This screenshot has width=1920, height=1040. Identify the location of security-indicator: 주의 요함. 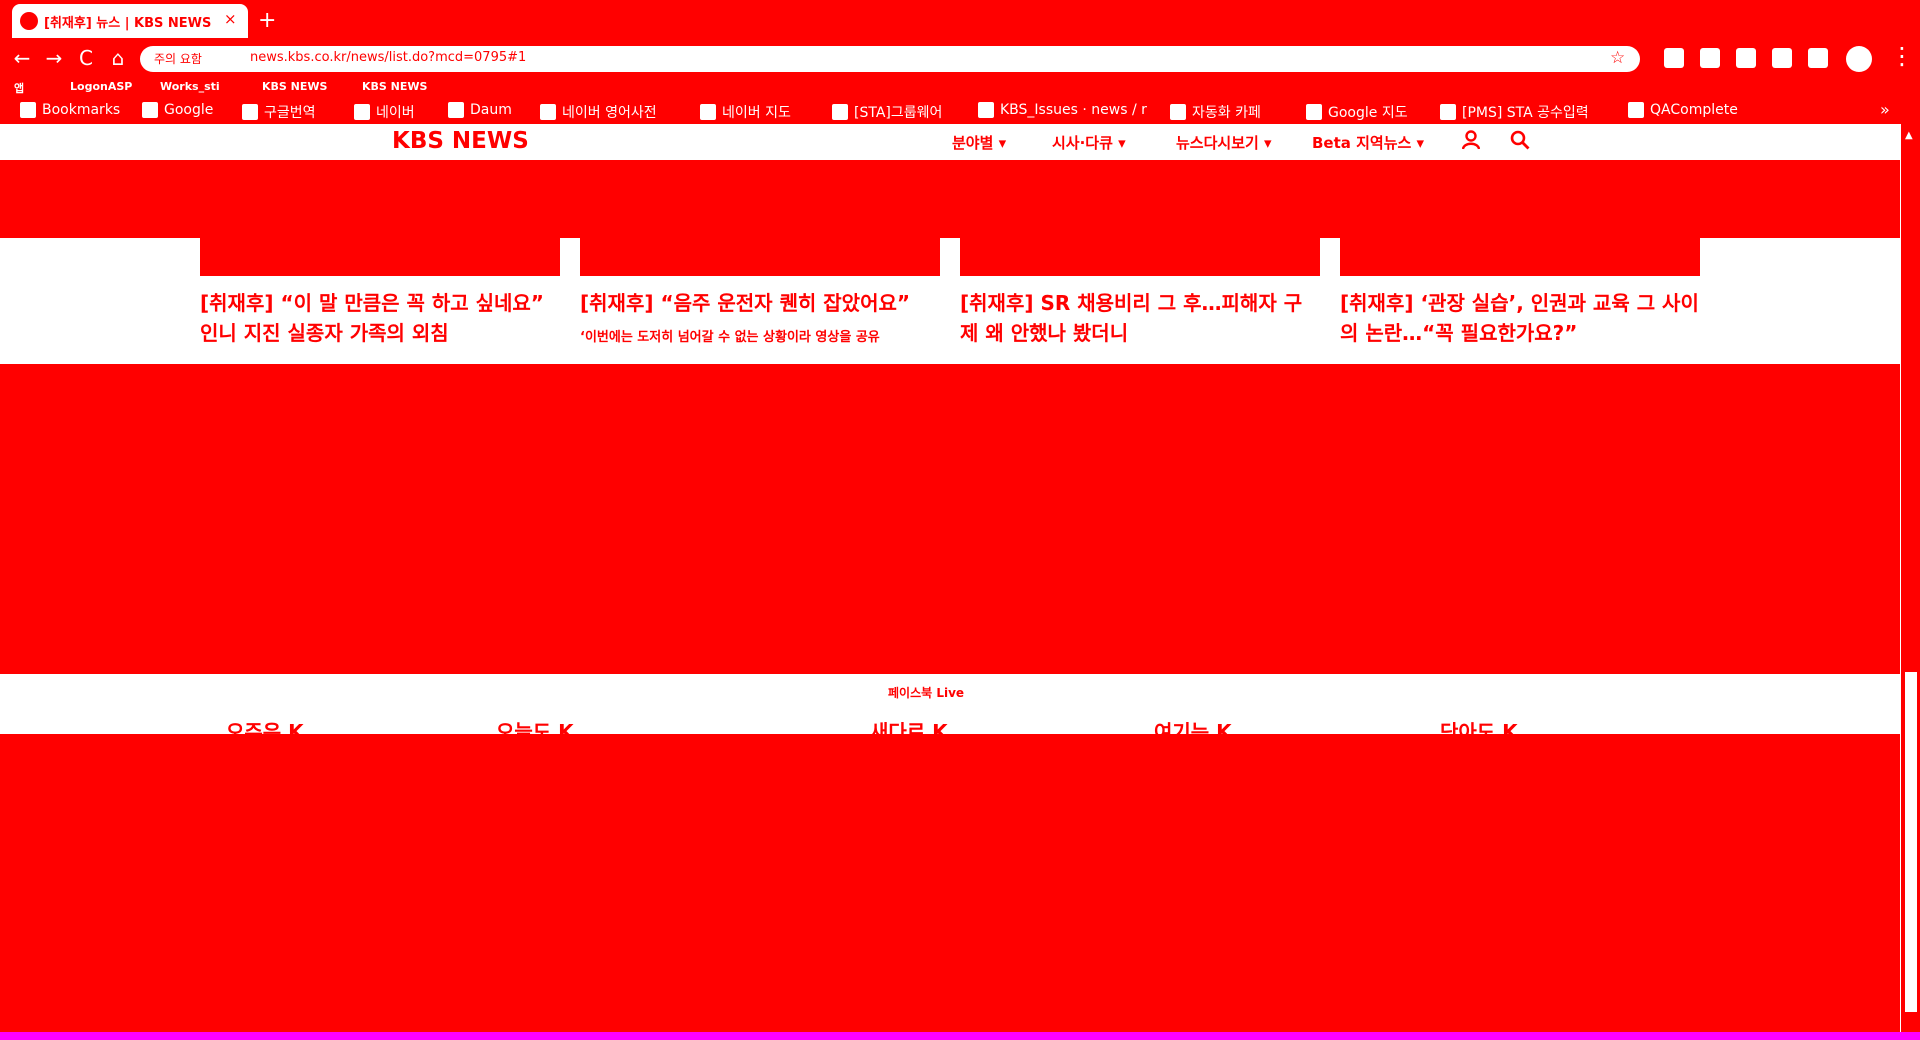
(178, 58).